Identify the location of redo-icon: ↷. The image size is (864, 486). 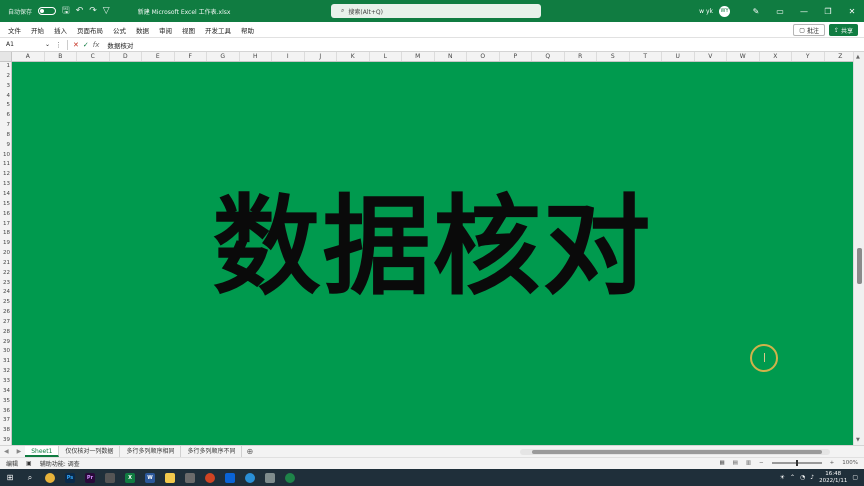
(93, 11).